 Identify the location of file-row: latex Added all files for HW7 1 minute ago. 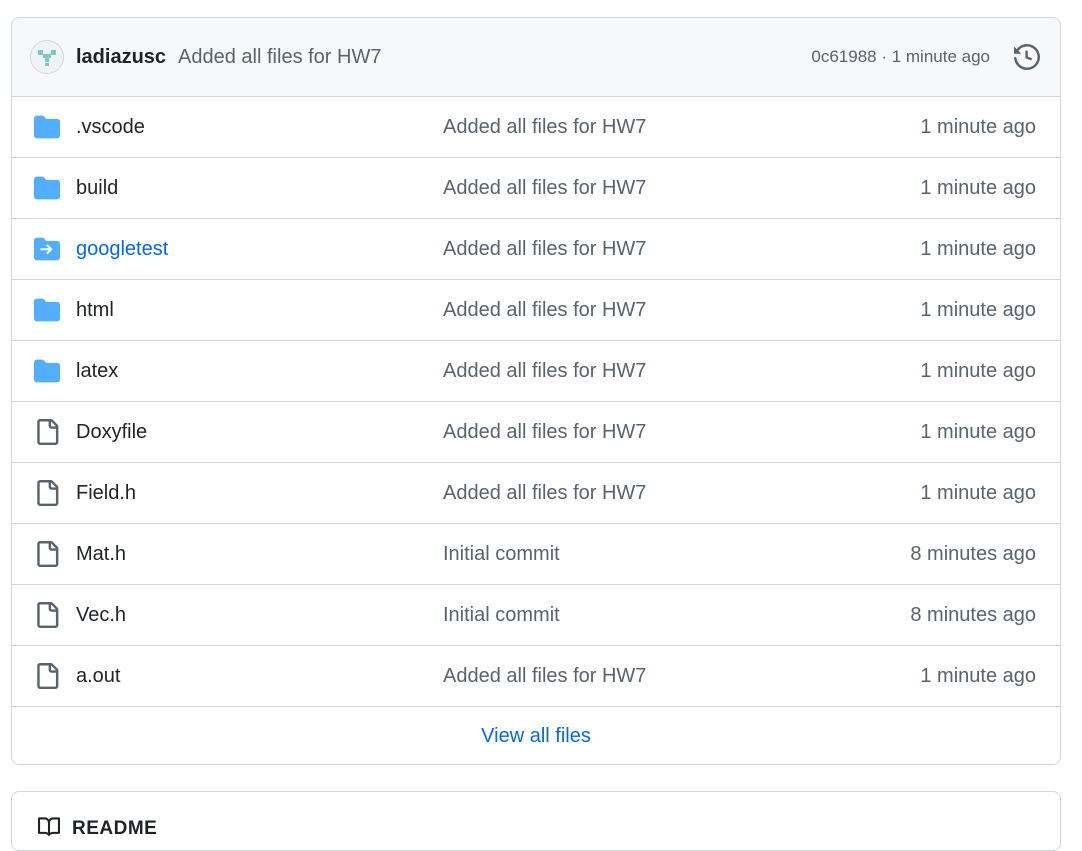
(536, 371).